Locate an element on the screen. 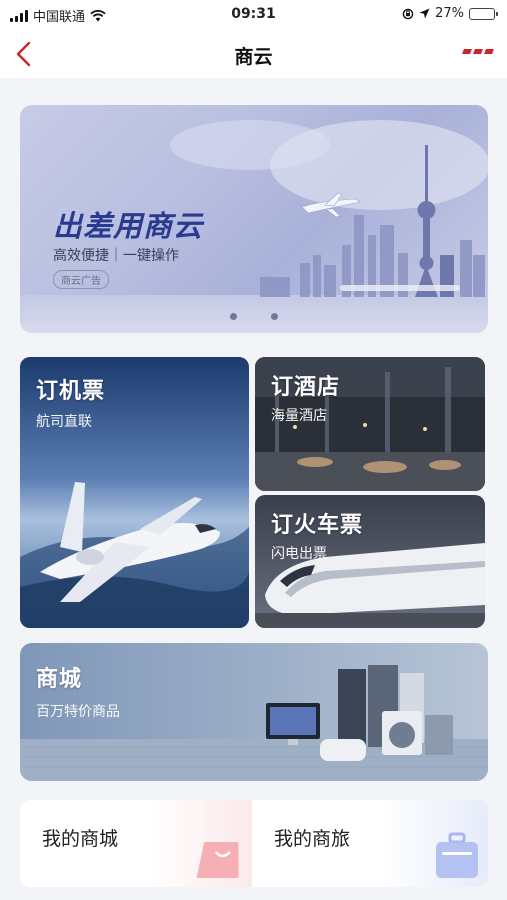 Image resolution: width=507 pixels, height=900 pixels. my-trip-label: 我的商旅 is located at coordinates (312, 839).